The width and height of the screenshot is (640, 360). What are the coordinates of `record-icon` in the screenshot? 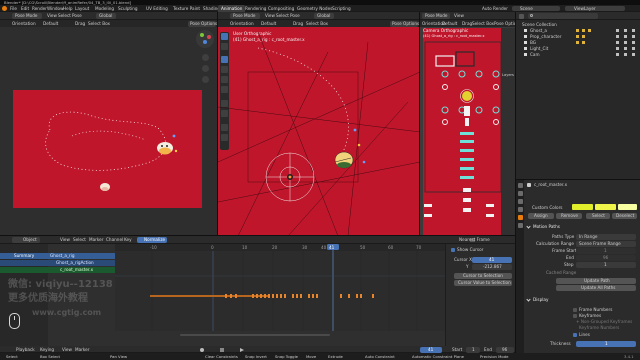 It's located at (202, 349).